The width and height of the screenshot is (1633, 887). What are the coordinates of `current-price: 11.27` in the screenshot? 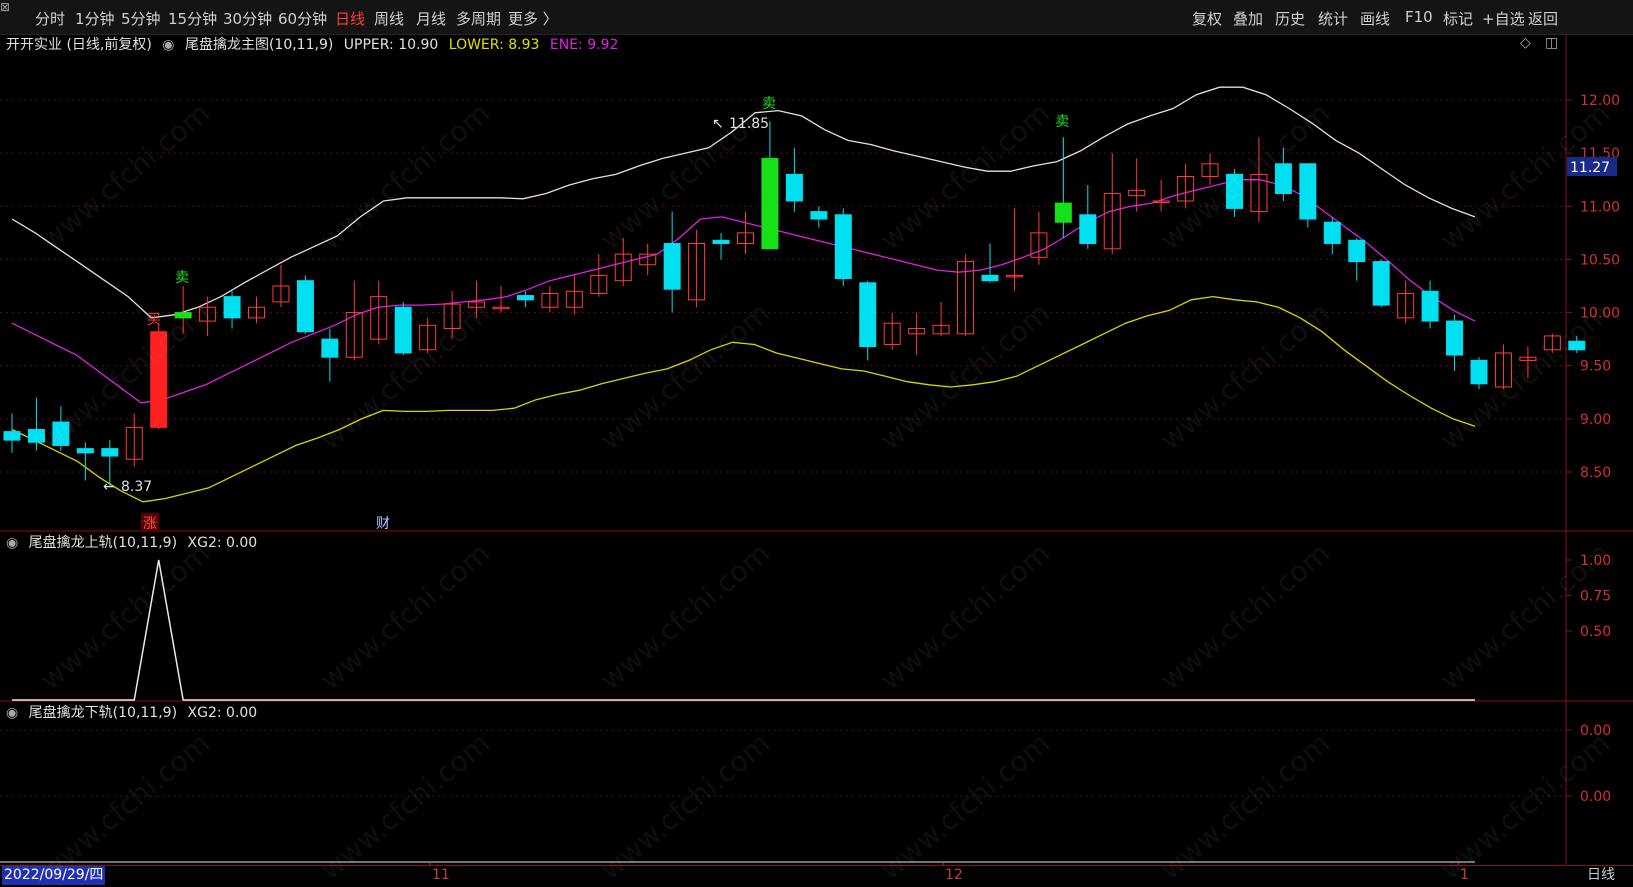 It's located at (1590, 168).